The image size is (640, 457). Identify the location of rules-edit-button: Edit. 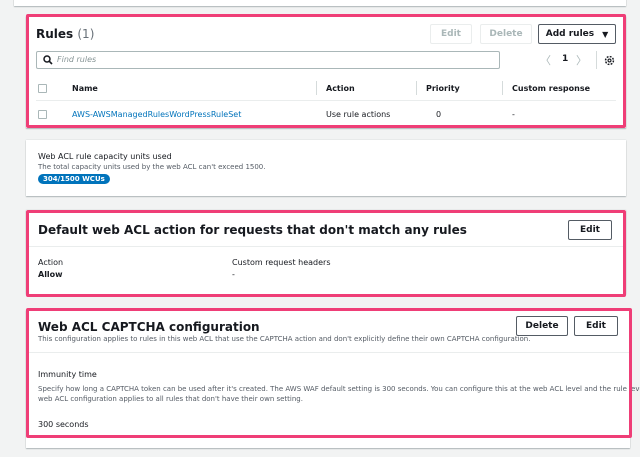
(451, 34).